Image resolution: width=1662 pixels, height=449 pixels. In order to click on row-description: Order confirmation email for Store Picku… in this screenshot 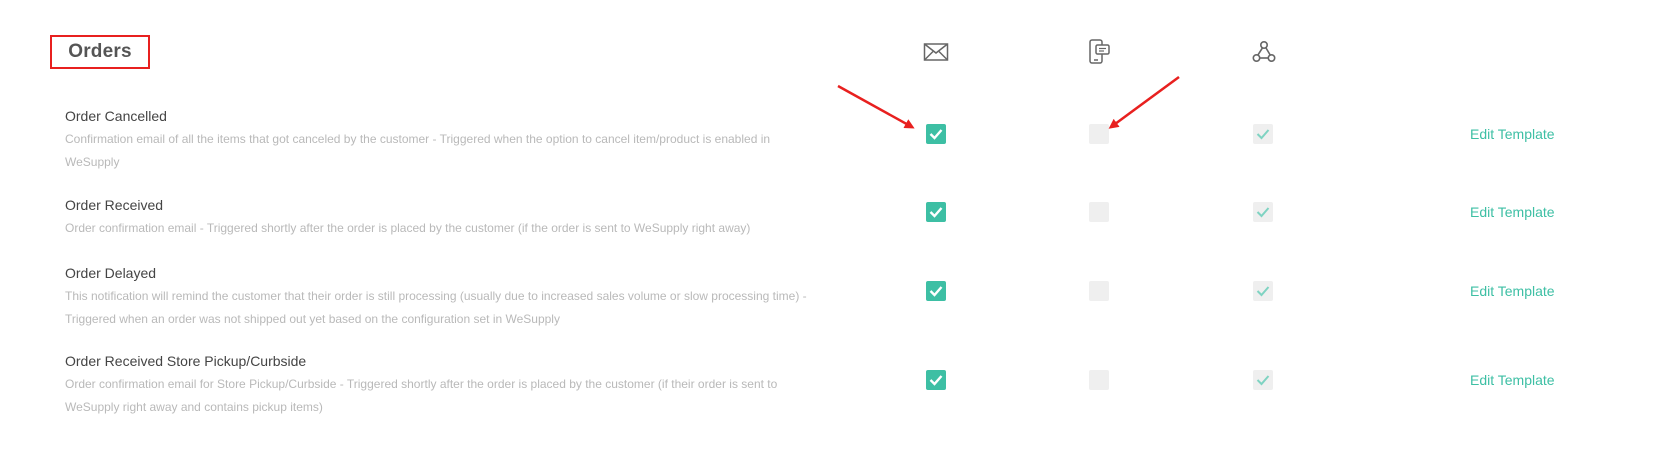, I will do `click(421, 395)`.